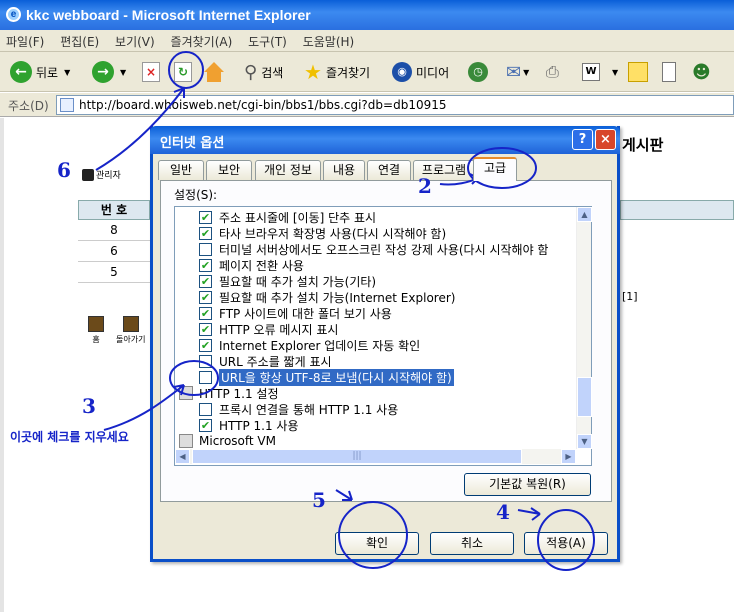 This screenshot has width=734, height=612. I want to click on restore-defaults-button: 기본값 복원(R), so click(527, 484).